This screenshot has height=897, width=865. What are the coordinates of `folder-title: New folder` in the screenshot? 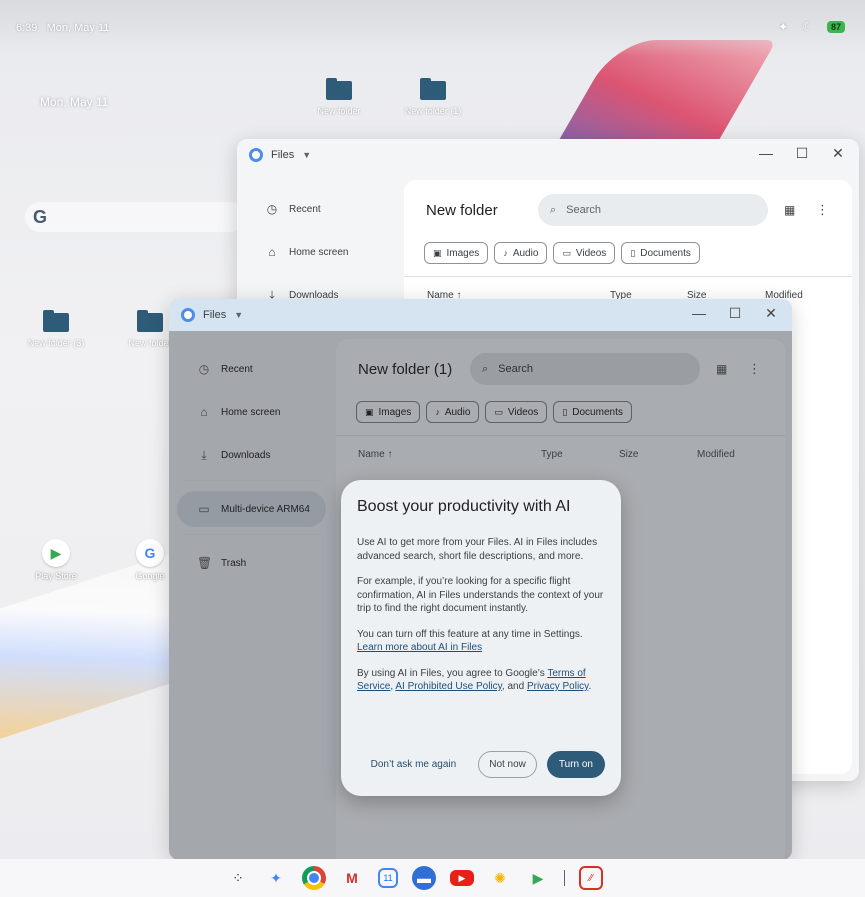 It's located at (462, 210).